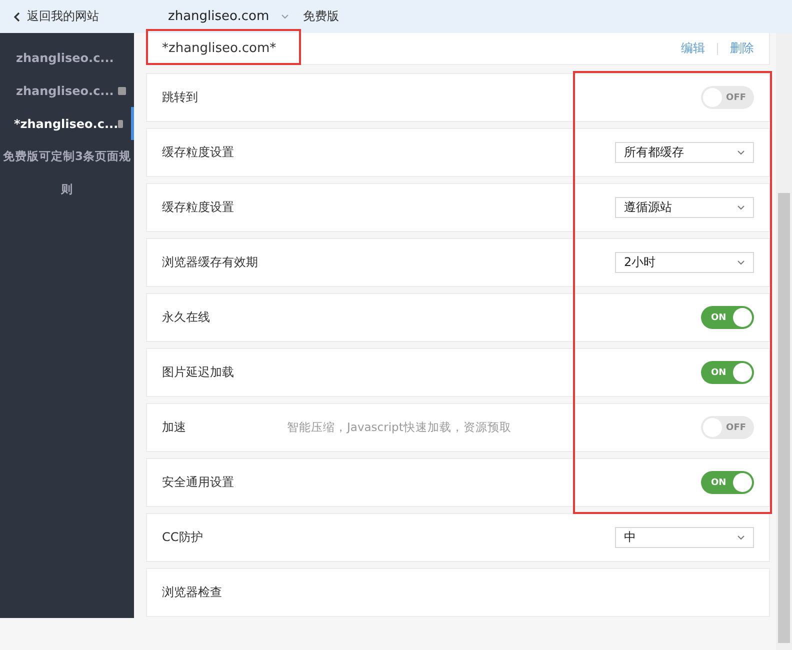 The height and width of the screenshot is (650, 792). Describe the element at coordinates (210, 262) in the screenshot. I see `setting-label: 浏览器缓存有效期` at that location.